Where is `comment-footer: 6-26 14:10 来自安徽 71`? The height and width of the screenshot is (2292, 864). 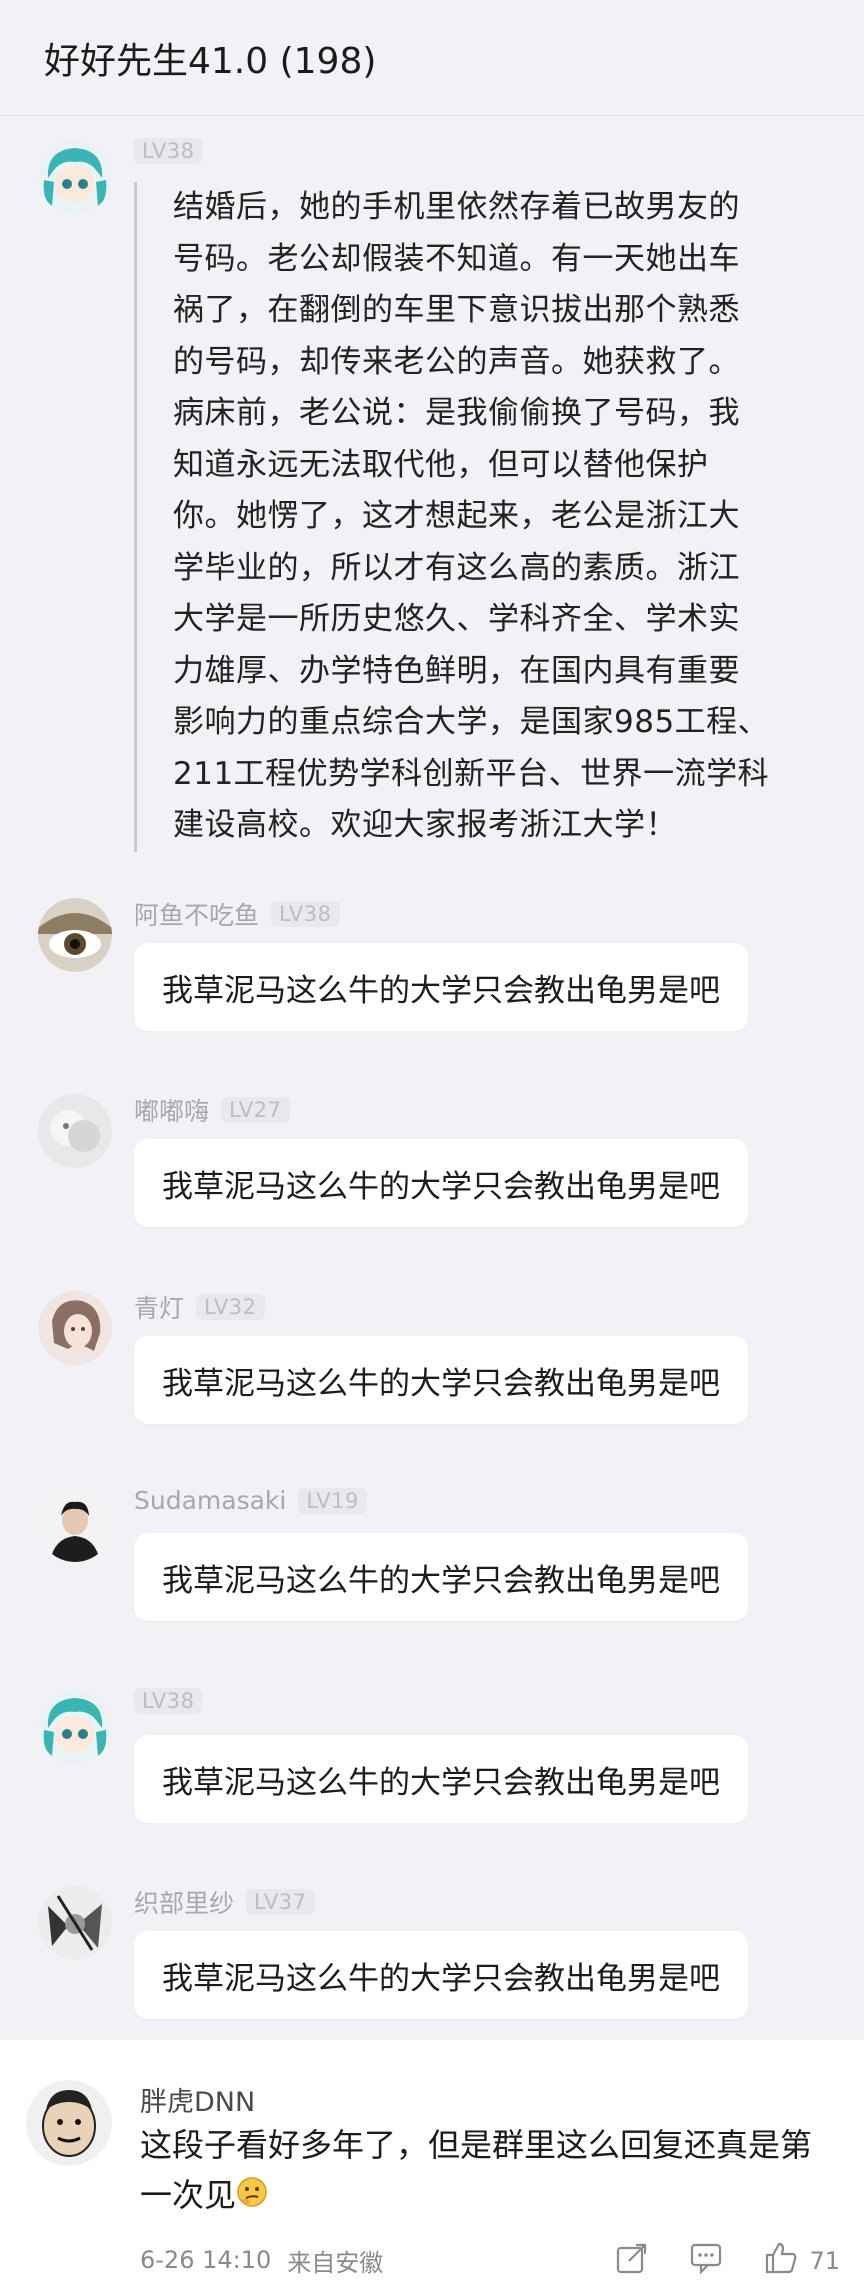
comment-footer: 6-26 14:10 来自安徽 71 is located at coordinates (490, 2260).